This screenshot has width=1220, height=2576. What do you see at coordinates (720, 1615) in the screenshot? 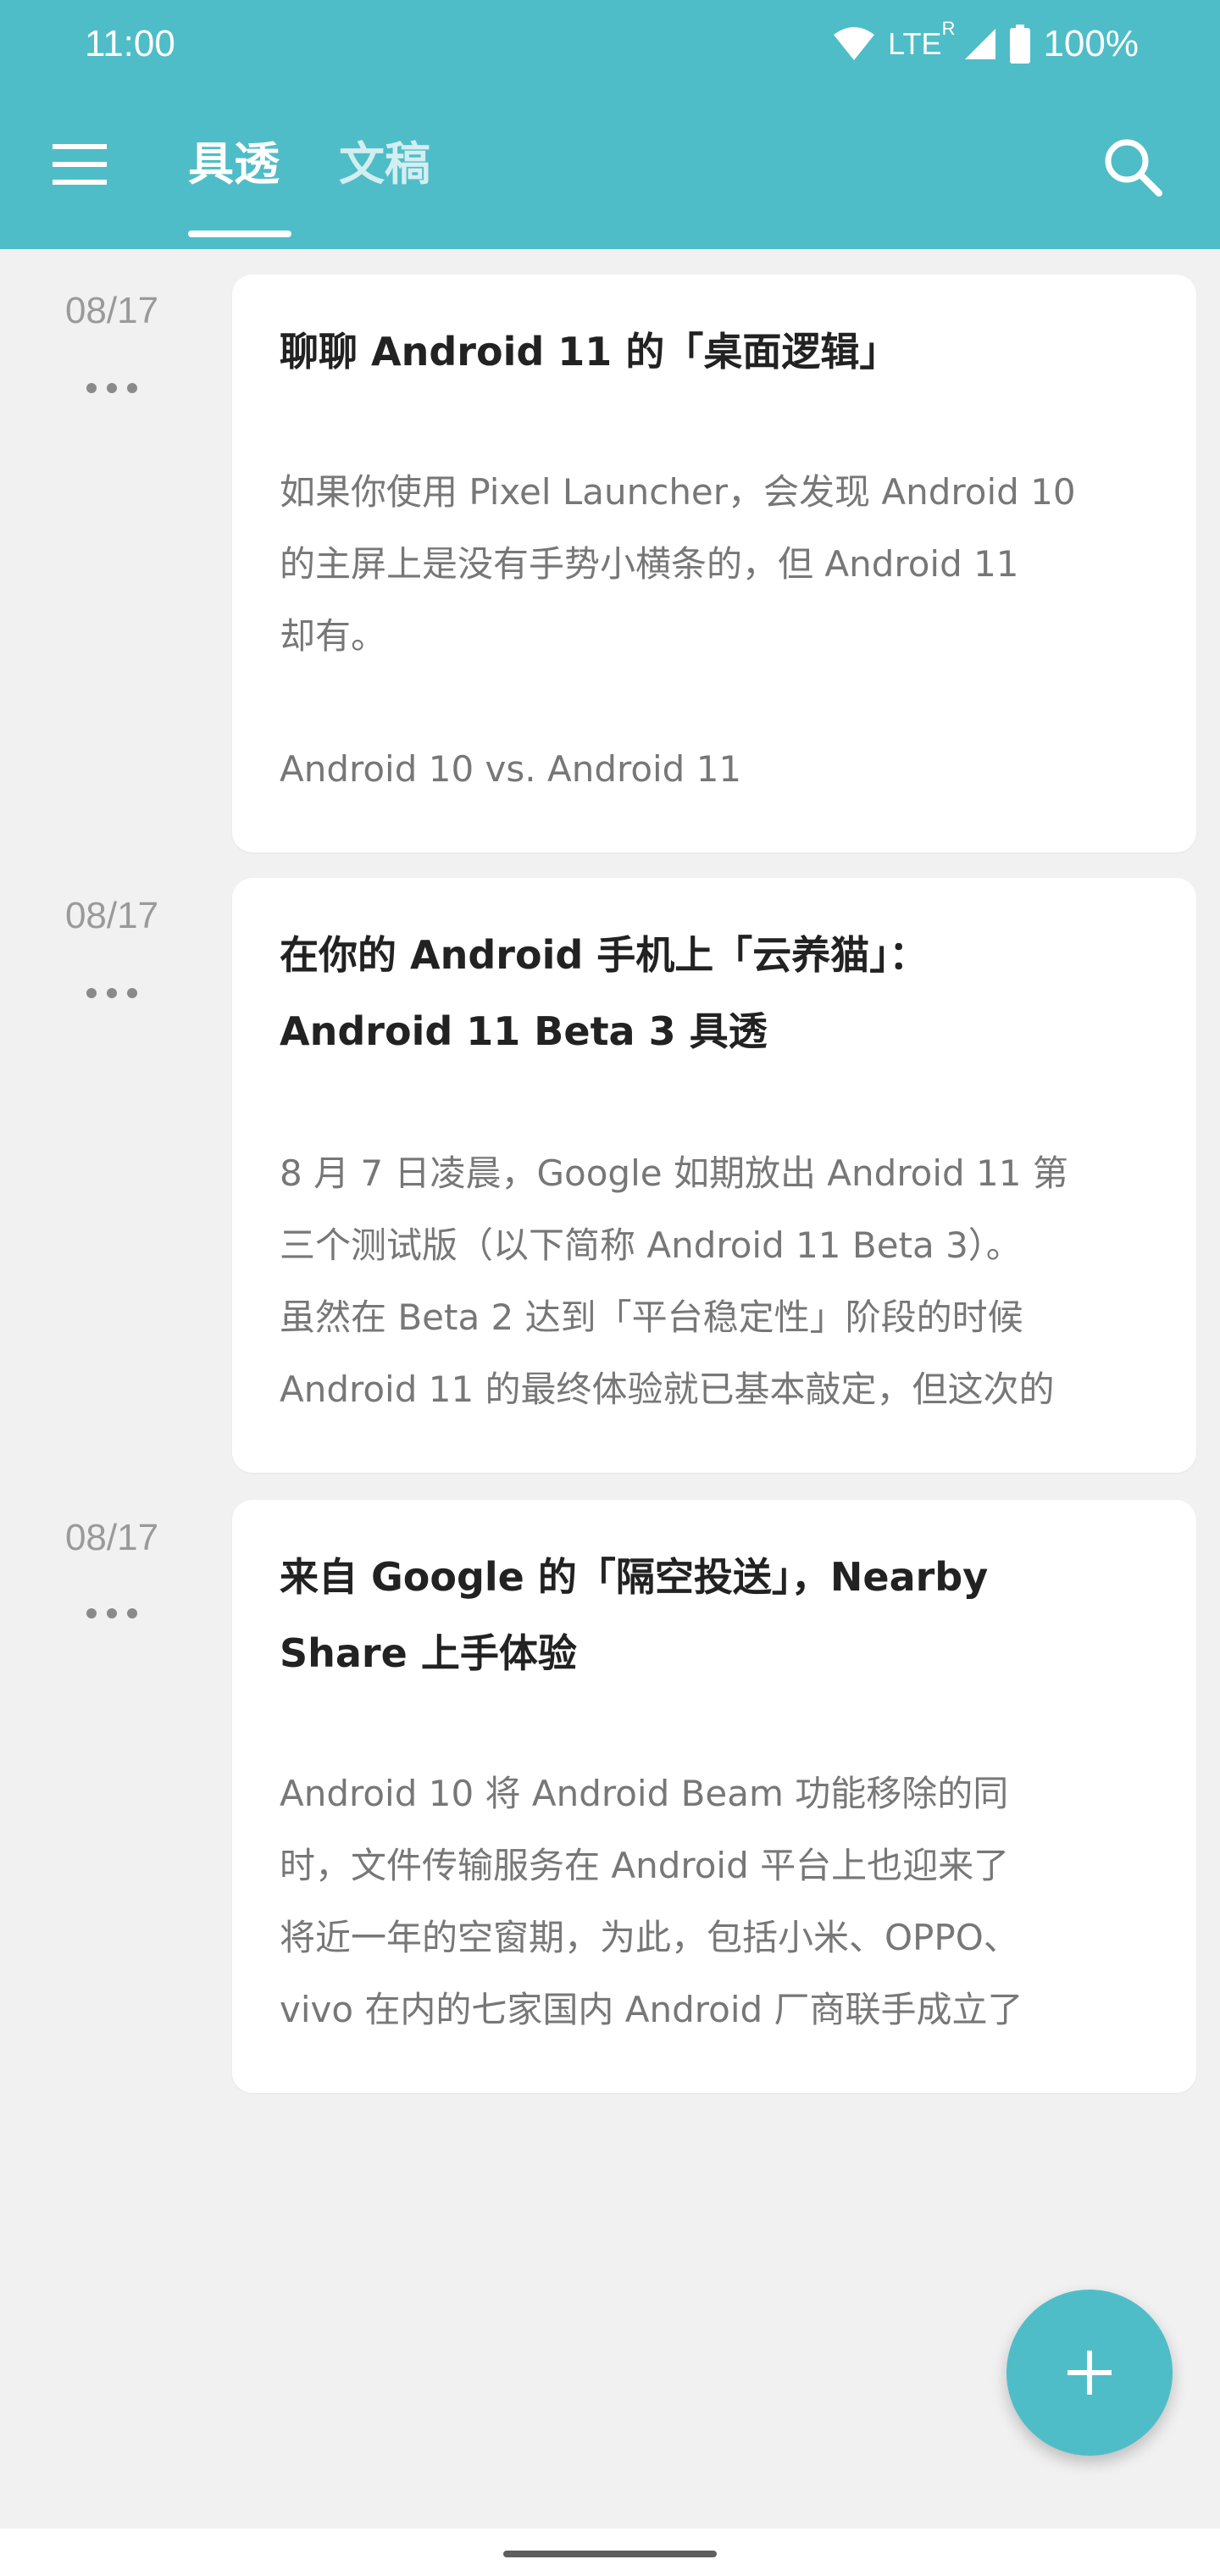
I see `article-title: 来自 Google 的「隔空投送」，Nearby Share 上手体验` at bounding box center [720, 1615].